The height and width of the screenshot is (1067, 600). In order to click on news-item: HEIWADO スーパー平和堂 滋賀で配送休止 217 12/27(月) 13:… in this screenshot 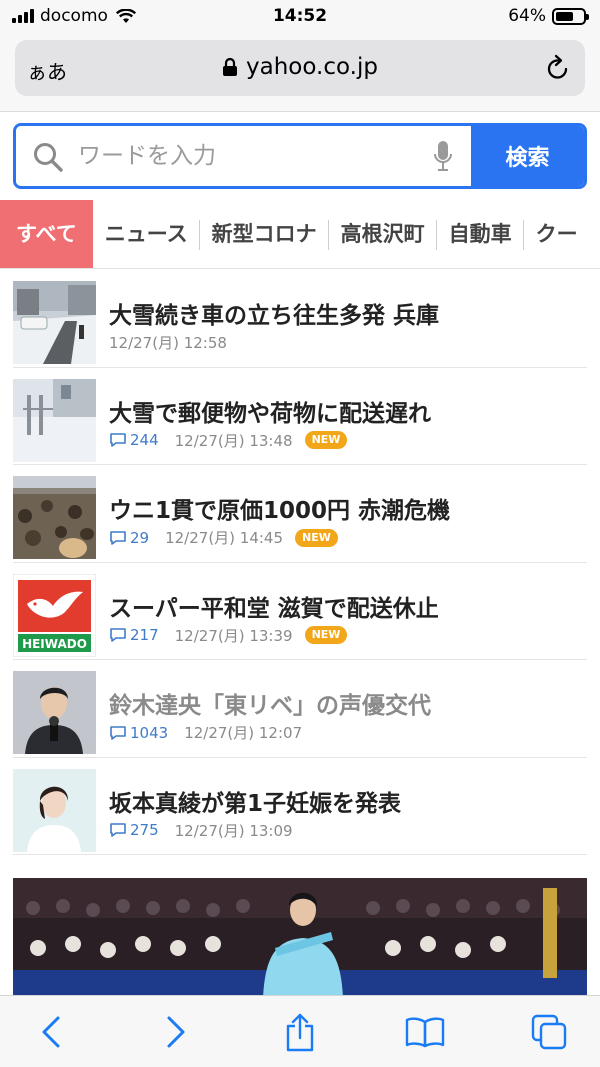, I will do `click(300, 611)`.